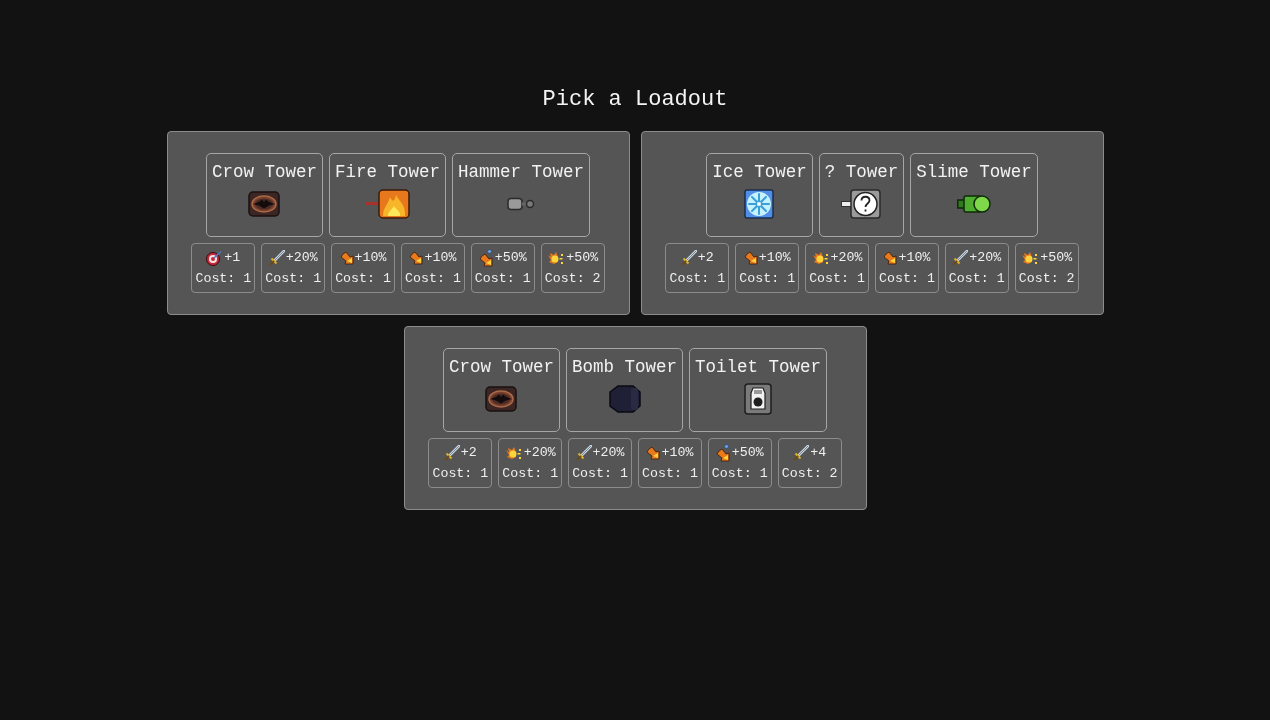 Image resolution: width=1270 pixels, height=720 pixels. I want to click on cannon-icon, so click(974, 204).